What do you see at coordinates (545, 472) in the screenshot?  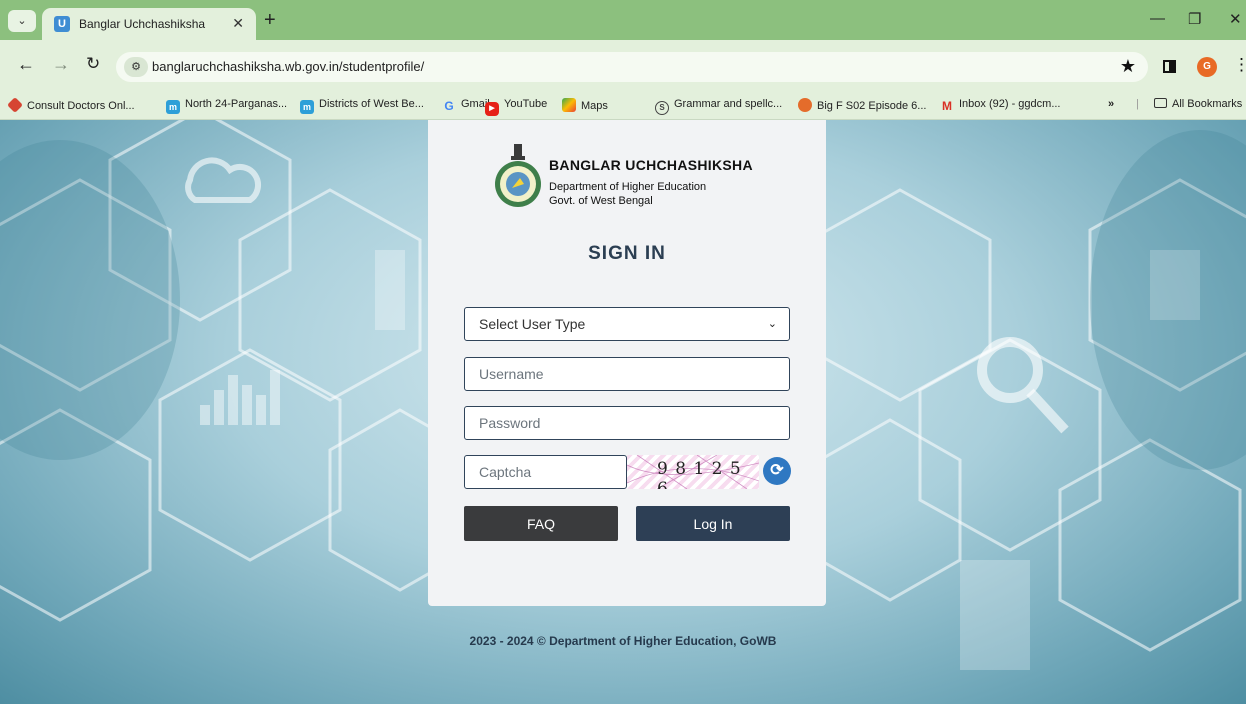 I see `captcha-input: Captcha` at bounding box center [545, 472].